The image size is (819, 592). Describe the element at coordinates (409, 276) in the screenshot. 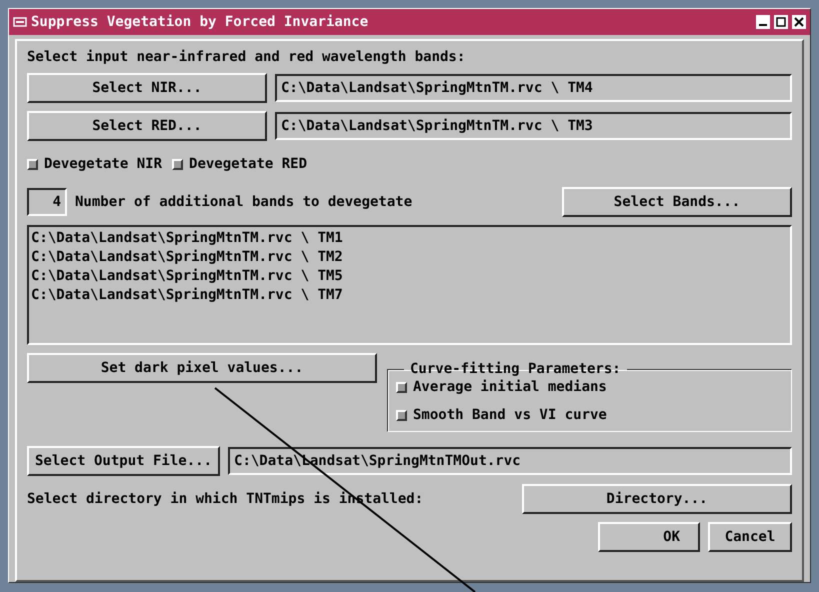

I see `band-list-item: C:\Data\Landsat\SpringMtnTM.rvc \ TM5` at that location.